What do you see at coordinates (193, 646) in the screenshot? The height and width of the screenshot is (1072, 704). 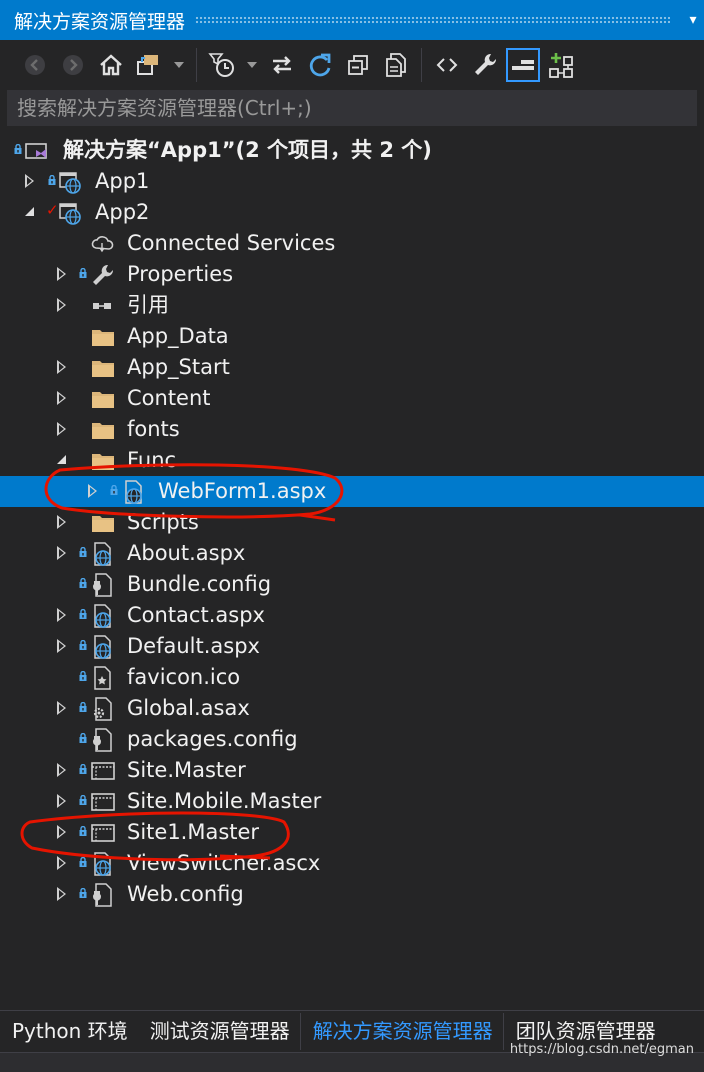 I see `tree-item-label: Default.aspx` at bounding box center [193, 646].